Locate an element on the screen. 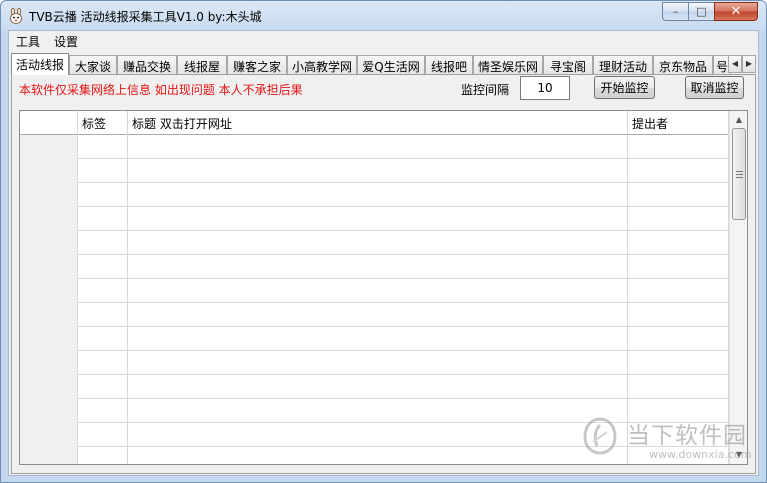  tab-jd-items: 京东物品 is located at coordinates (683, 65).